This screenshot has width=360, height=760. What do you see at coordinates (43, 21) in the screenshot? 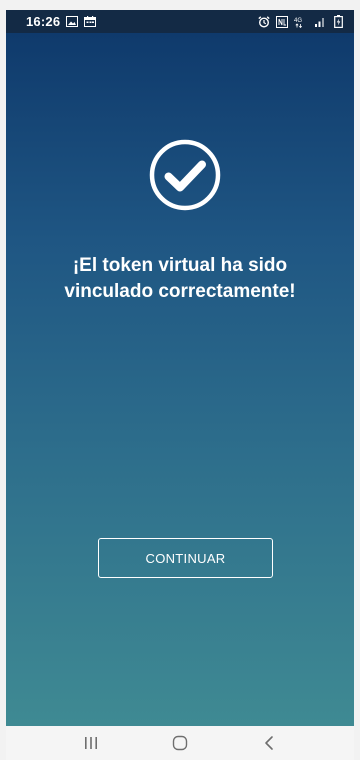
I see `status-time: 16:26` at bounding box center [43, 21].